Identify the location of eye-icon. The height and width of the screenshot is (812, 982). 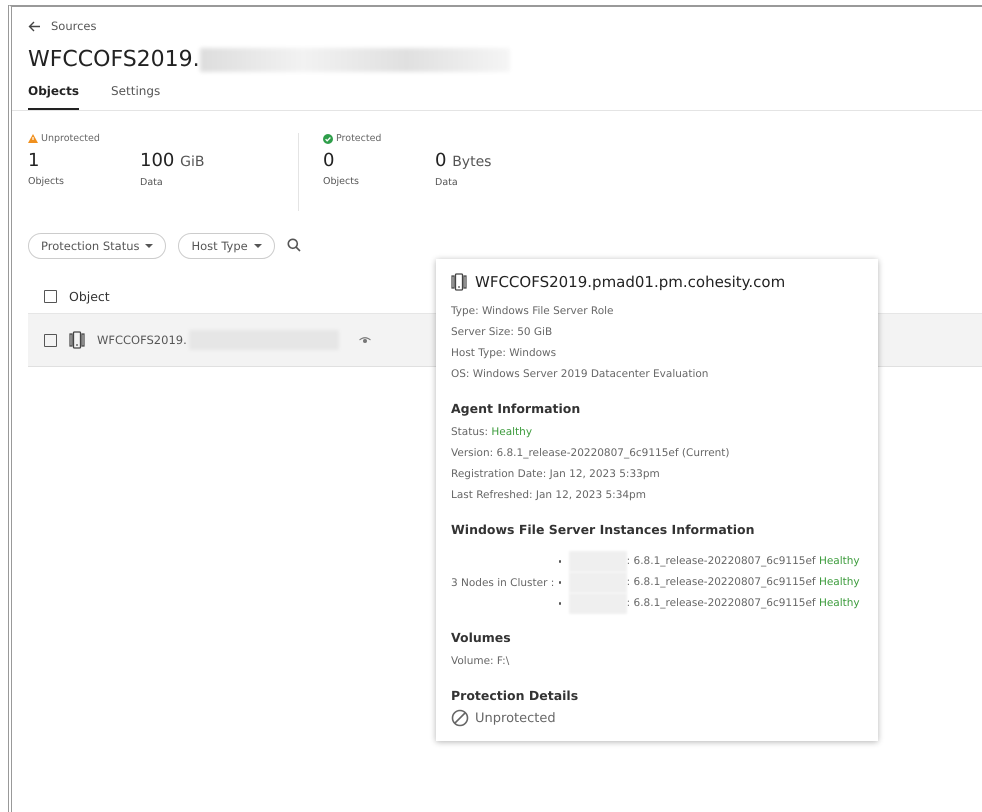
(364, 340).